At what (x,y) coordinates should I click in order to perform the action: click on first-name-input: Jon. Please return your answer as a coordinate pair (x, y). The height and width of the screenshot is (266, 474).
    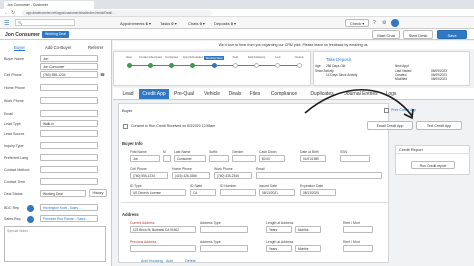
    Looking at the image, I should click on (145, 158).